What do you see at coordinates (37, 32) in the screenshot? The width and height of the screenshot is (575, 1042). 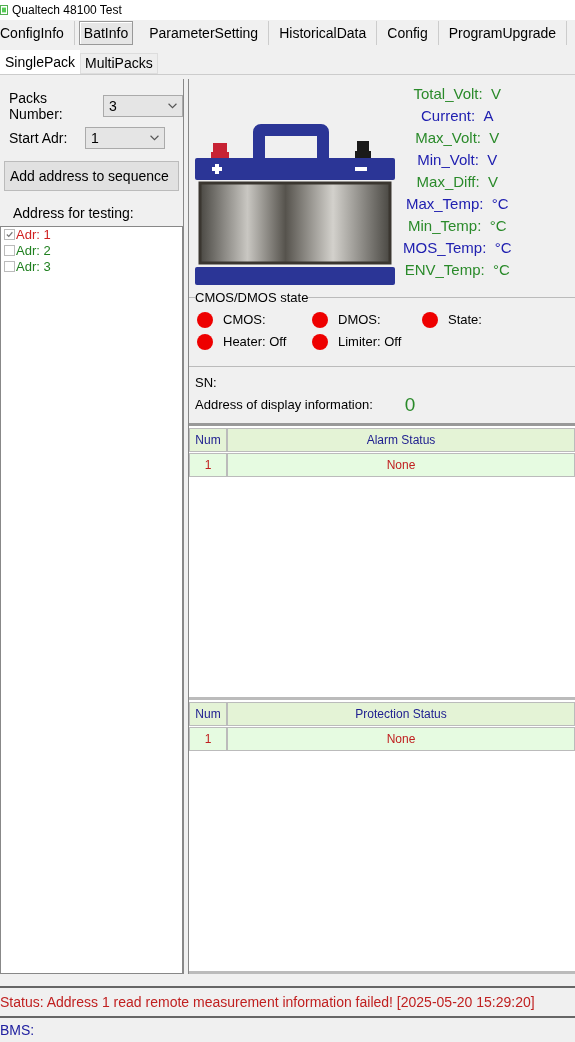 I see `tab: ConfigInfo` at bounding box center [37, 32].